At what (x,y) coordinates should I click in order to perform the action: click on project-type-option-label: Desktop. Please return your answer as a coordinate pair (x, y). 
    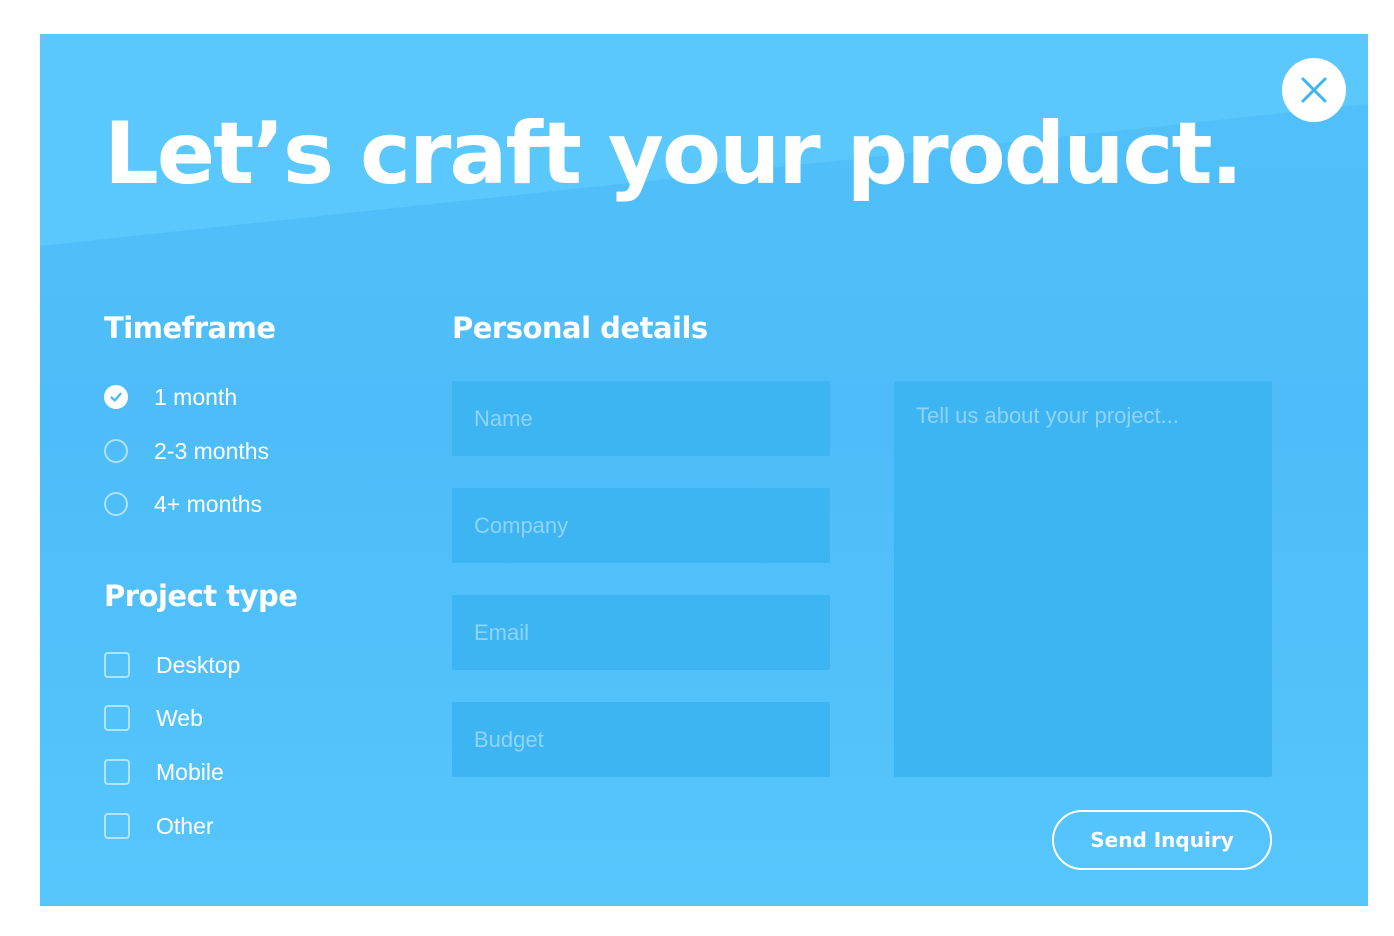
    Looking at the image, I should click on (198, 664).